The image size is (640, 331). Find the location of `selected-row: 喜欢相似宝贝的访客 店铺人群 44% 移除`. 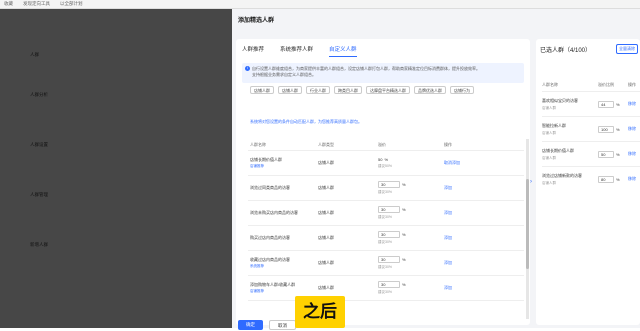

selected-row: 喜欢相似宝贝的访客 店铺人群 44% 移除 is located at coordinates (591, 103).